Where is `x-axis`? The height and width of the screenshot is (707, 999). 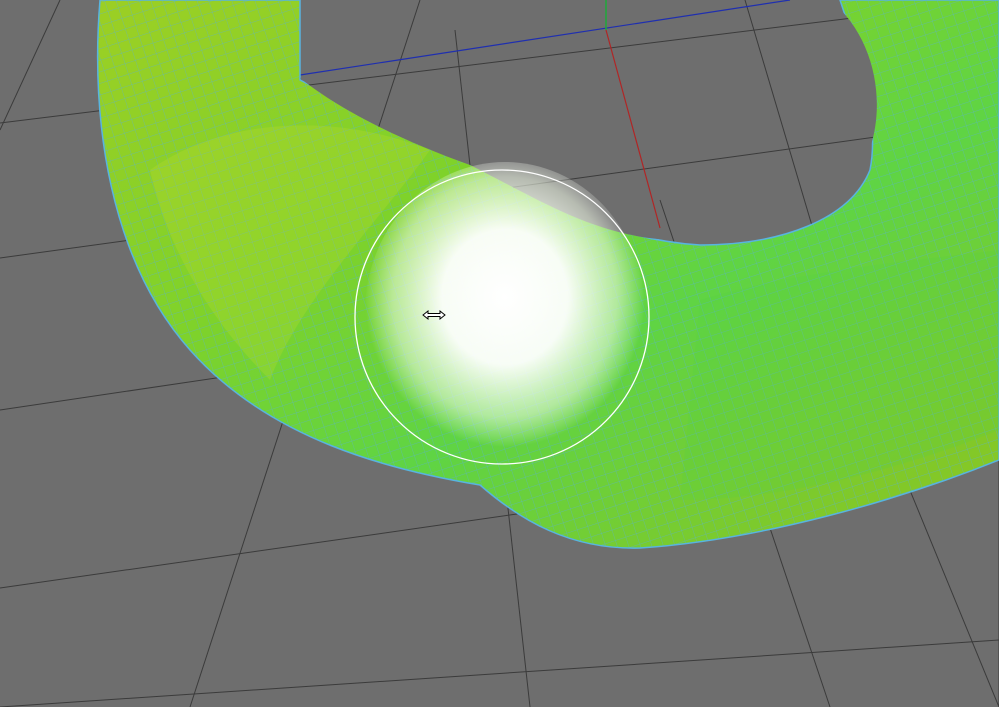 x-axis is located at coordinates (545, 38).